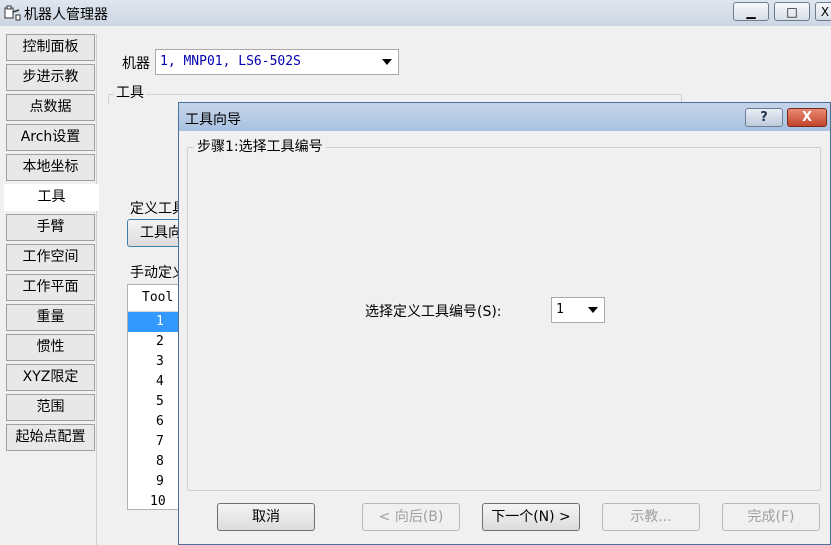 This screenshot has width=831, height=545. I want to click on robot-select-value: 1, MNP01, LS6-502S, so click(230, 61).